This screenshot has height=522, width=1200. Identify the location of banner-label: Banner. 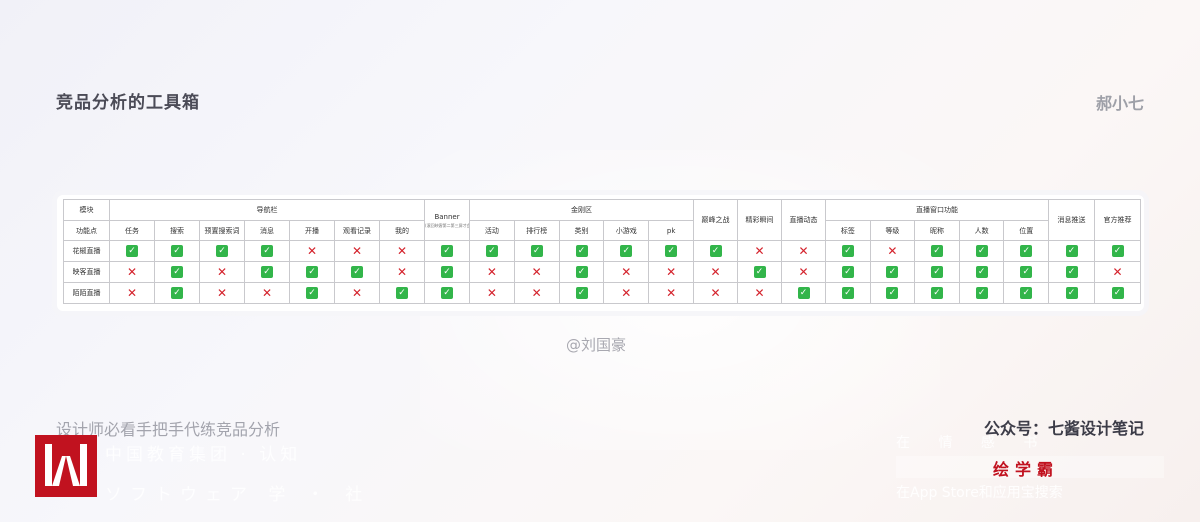
(447, 216).